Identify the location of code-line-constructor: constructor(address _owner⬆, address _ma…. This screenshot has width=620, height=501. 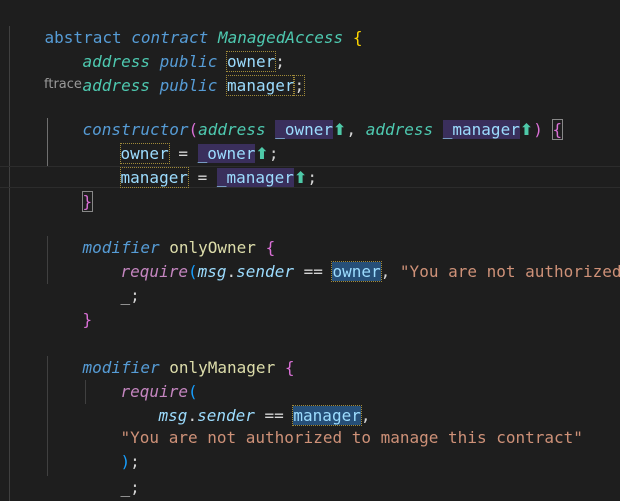
(304, 117).